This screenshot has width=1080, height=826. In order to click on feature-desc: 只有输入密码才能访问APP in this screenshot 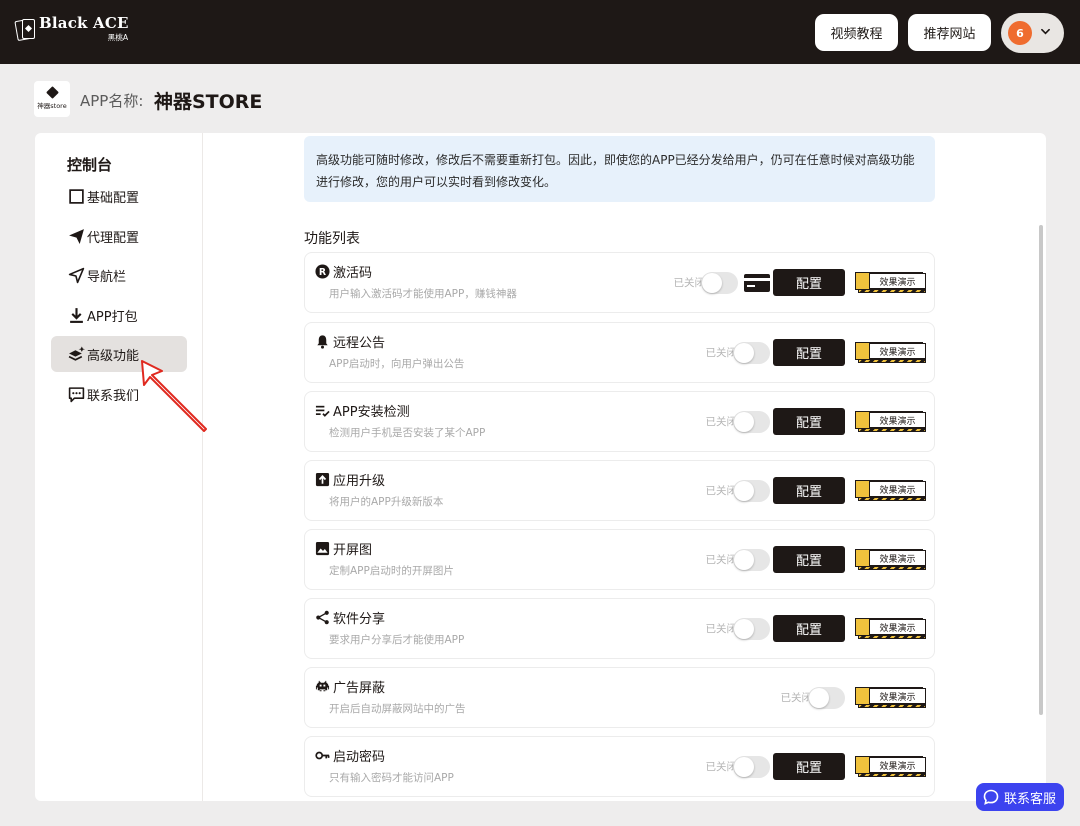, I will do `click(391, 778)`.